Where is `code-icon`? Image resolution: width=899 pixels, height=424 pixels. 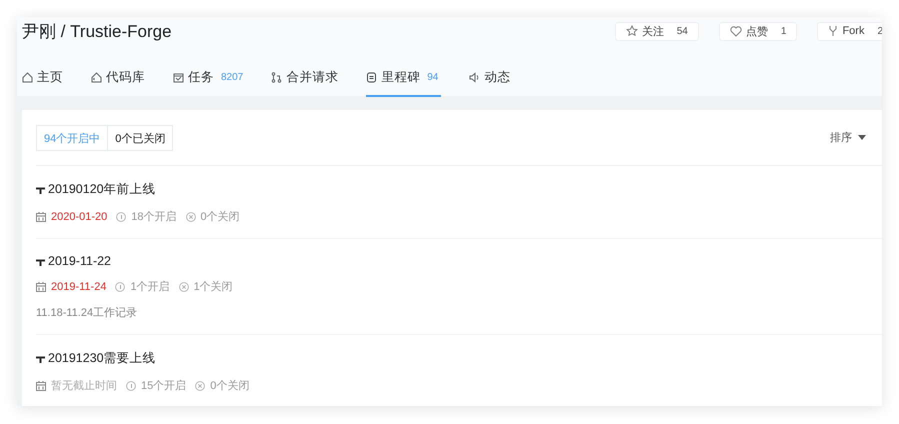
code-icon is located at coordinates (96, 77).